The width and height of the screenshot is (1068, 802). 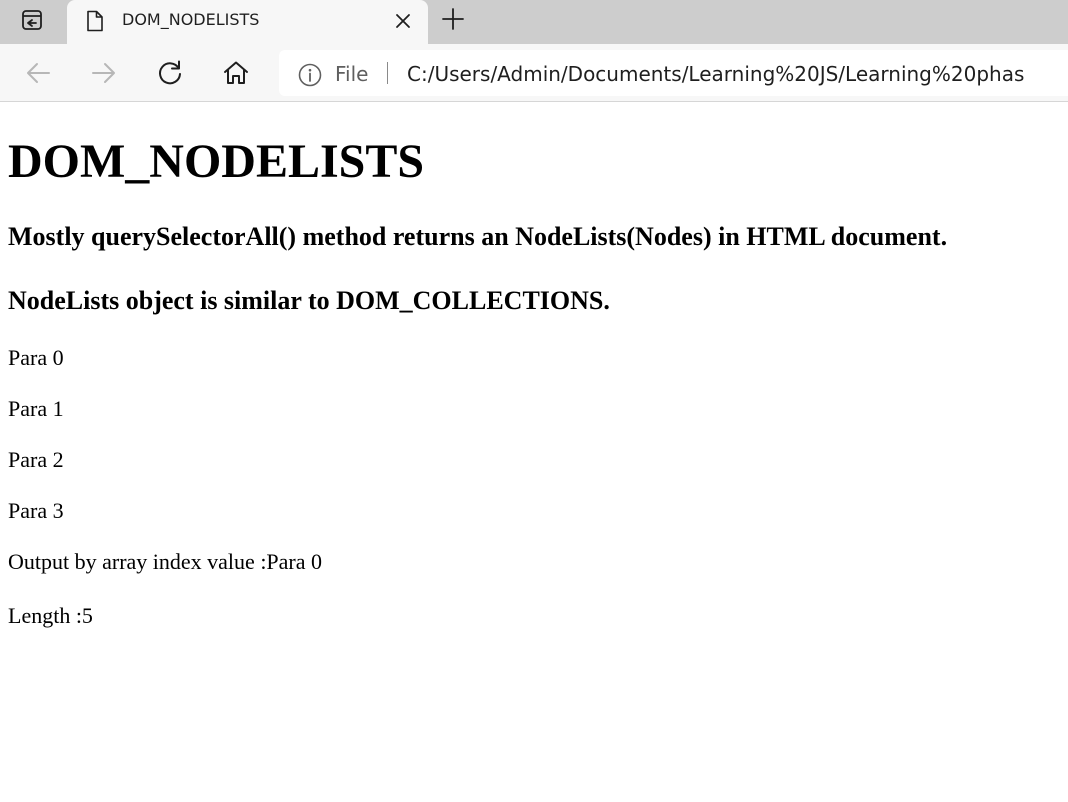 I want to click on page-icon, so click(x=95, y=21).